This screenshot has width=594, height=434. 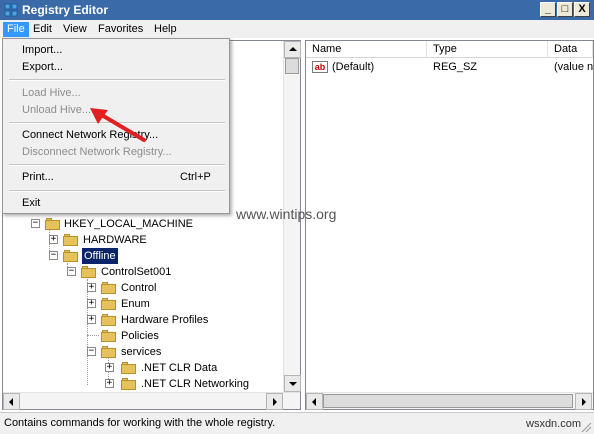 What do you see at coordinates (455, 67) in the screenshot?
I see `value-type: REG_SZ` at bounding box center [455, 67].